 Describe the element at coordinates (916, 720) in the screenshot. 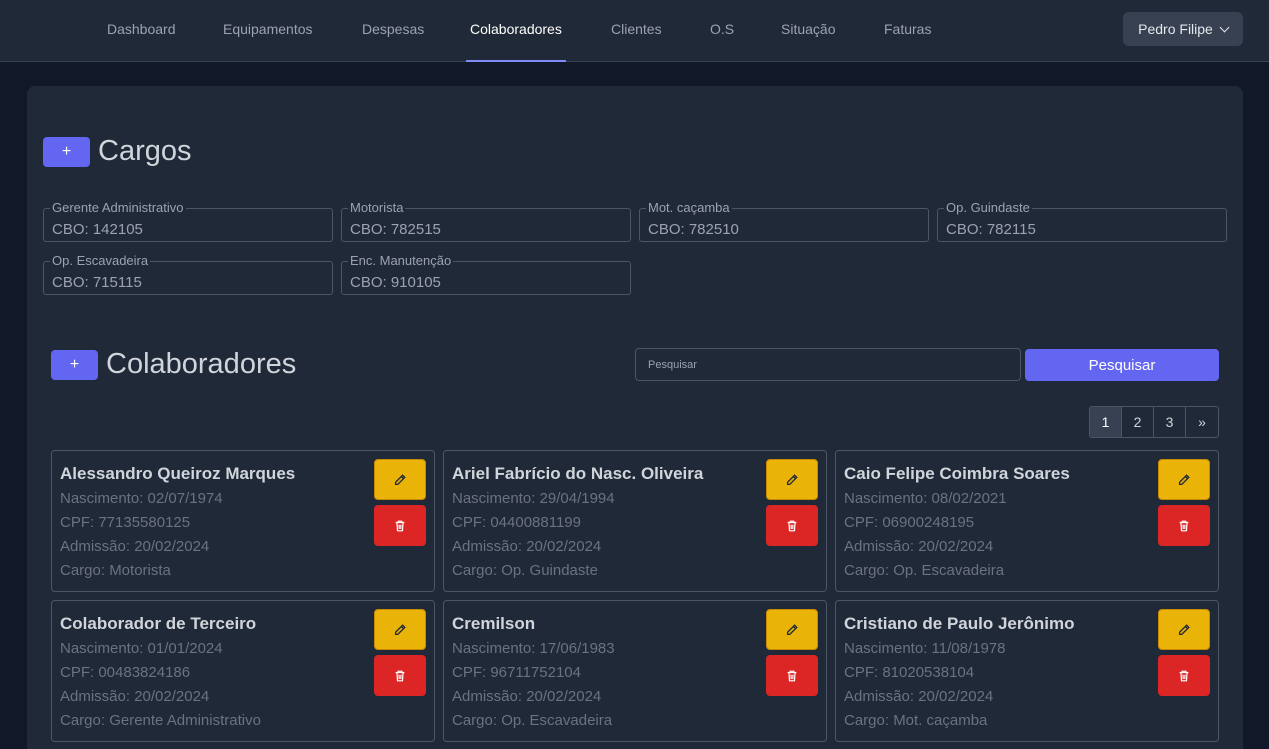

I see `colaborador-cargo: Cargo: Mot. caçamba` at that location.